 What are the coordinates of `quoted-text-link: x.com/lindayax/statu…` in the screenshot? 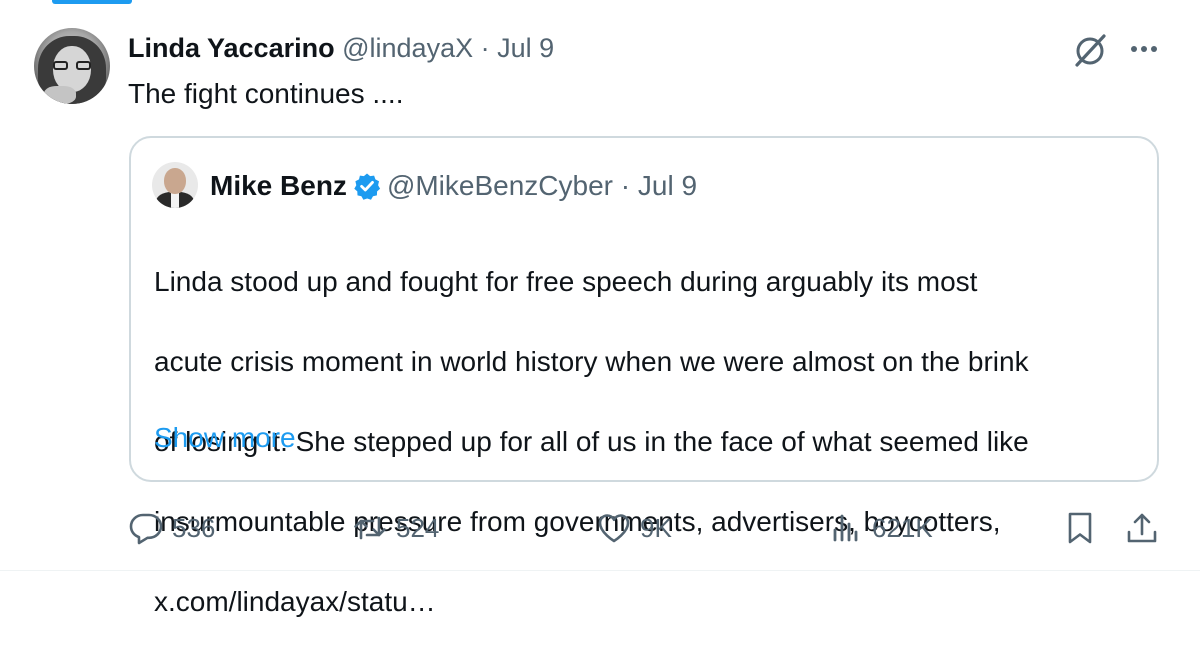 It's located at (649, 602).